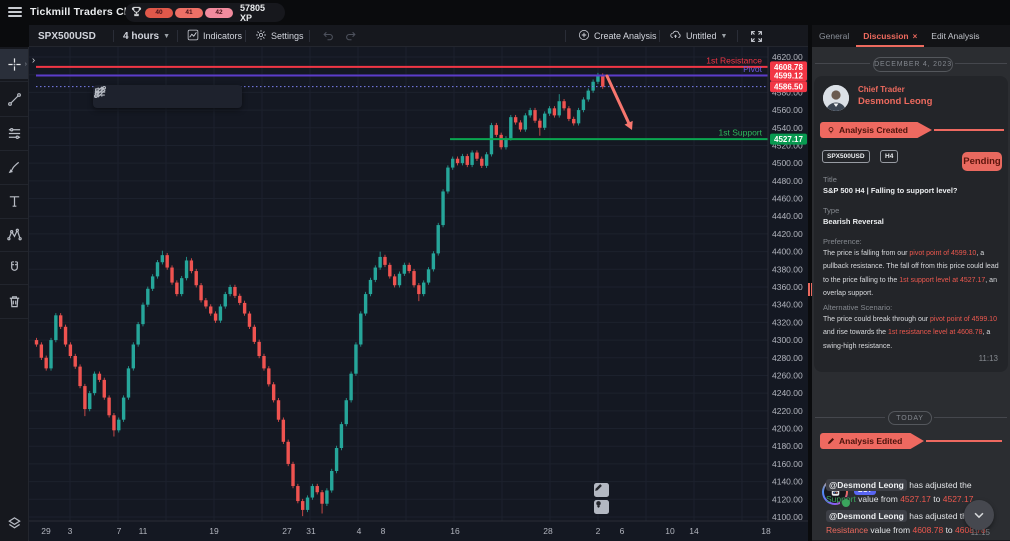 Image resolution: width=1010 pixels, height=541 pixels. I want to click on svg-text: 4320.00, so click(787, 322).